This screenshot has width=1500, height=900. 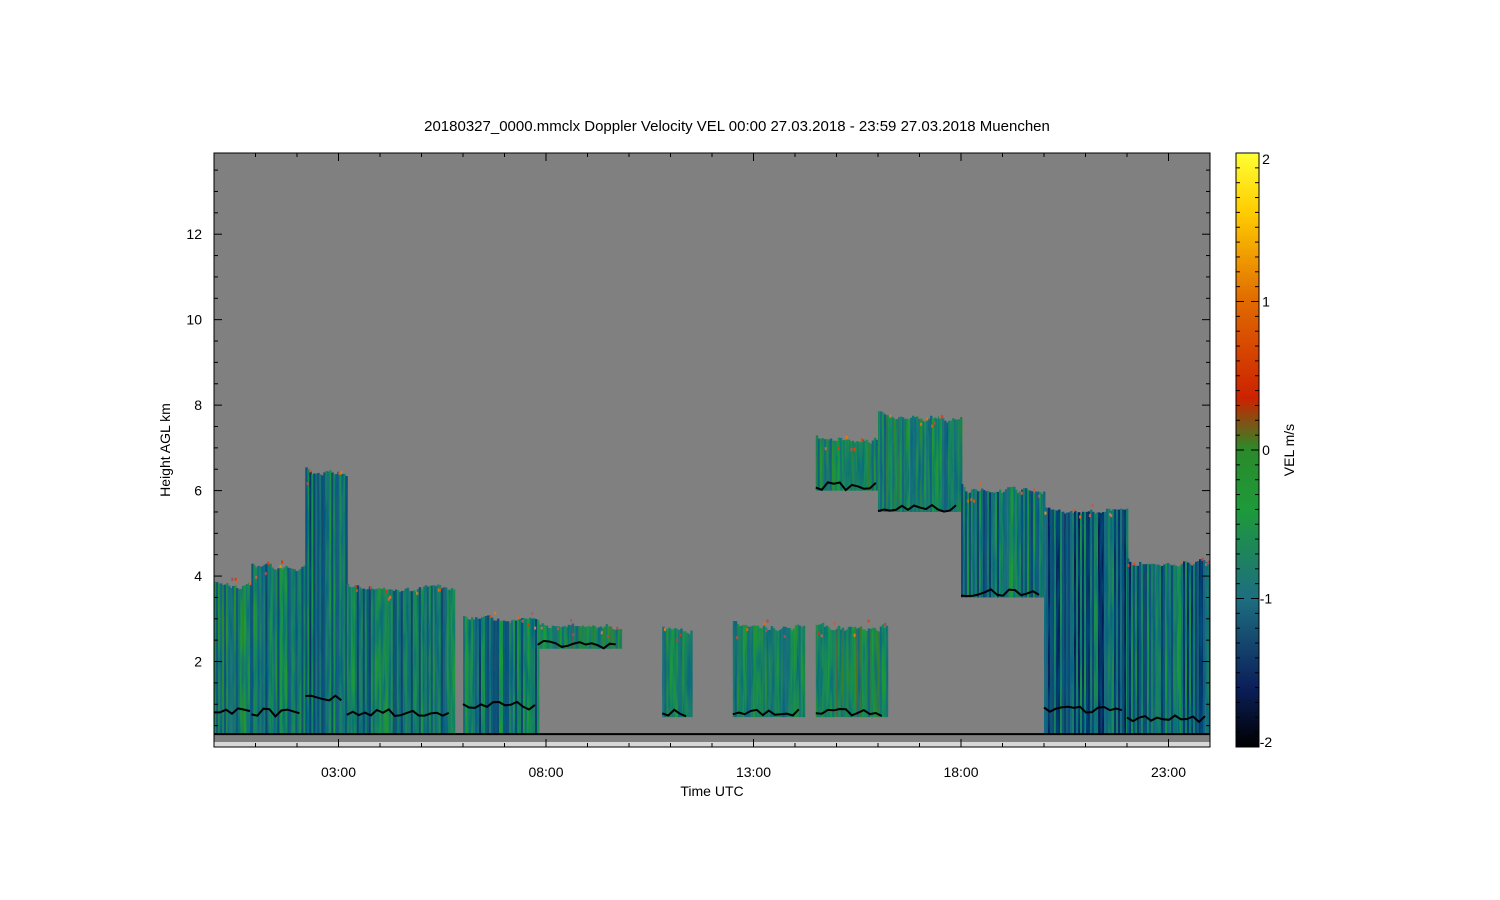 What do you see at coordinates (1266, 742) in the screenshot?
I see `colorbar-tick-label: -2` at bounding box center [1266, 742].